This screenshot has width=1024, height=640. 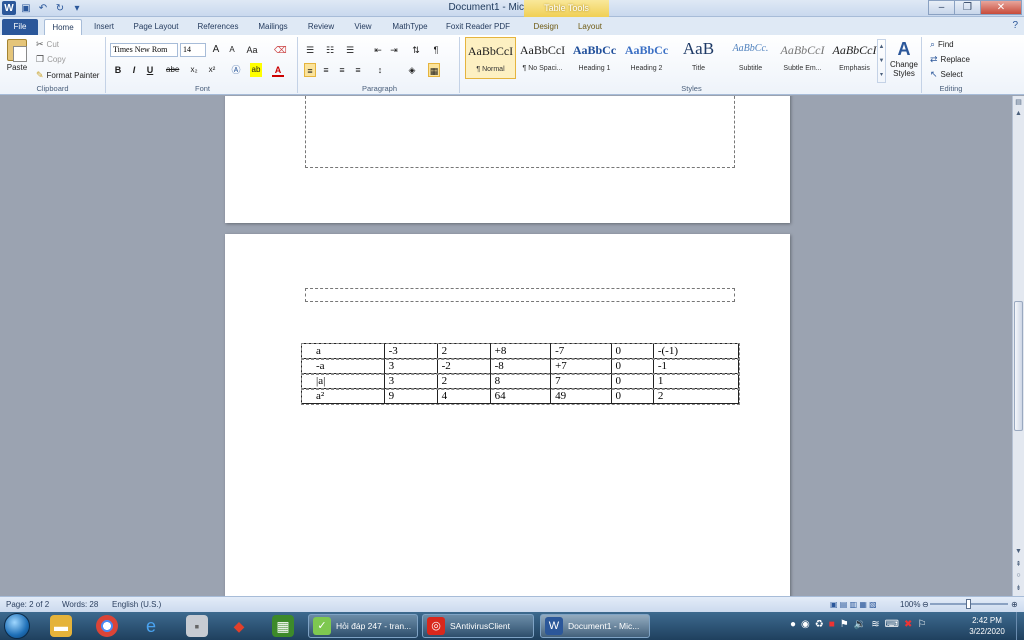 I want to click on style-heading-2: AaBbCc Heading 2, so click(x=646, y=58).